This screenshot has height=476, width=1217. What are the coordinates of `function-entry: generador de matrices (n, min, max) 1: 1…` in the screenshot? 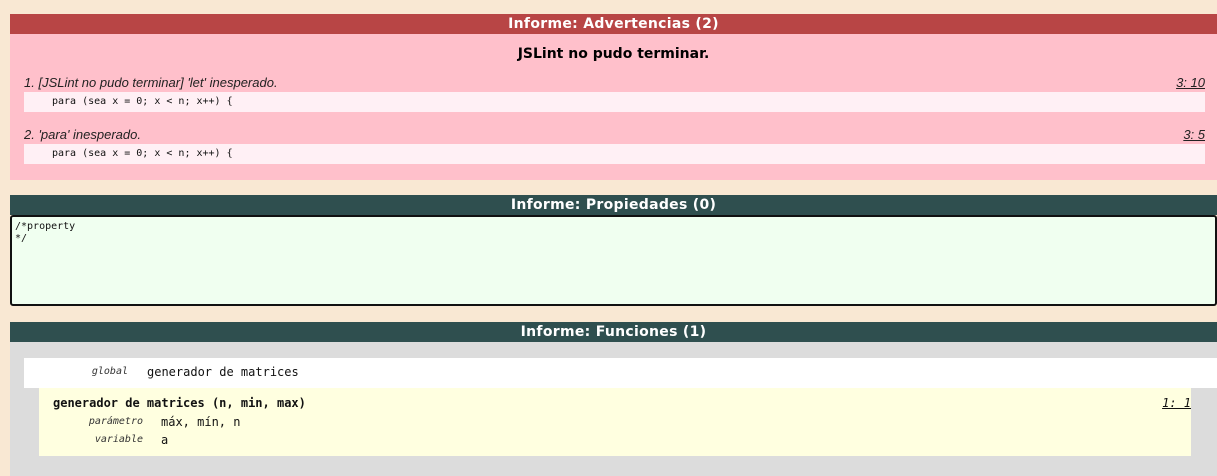 It's located at (615, 422).